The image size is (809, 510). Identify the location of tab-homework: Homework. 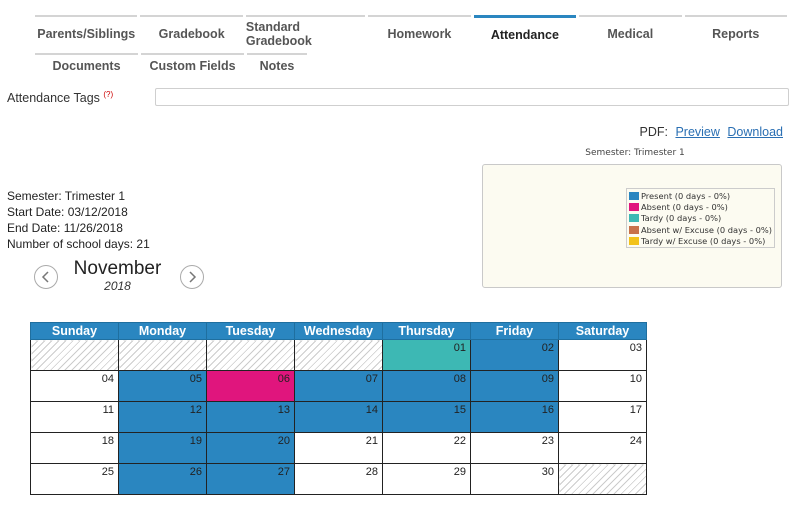
(419, 33).